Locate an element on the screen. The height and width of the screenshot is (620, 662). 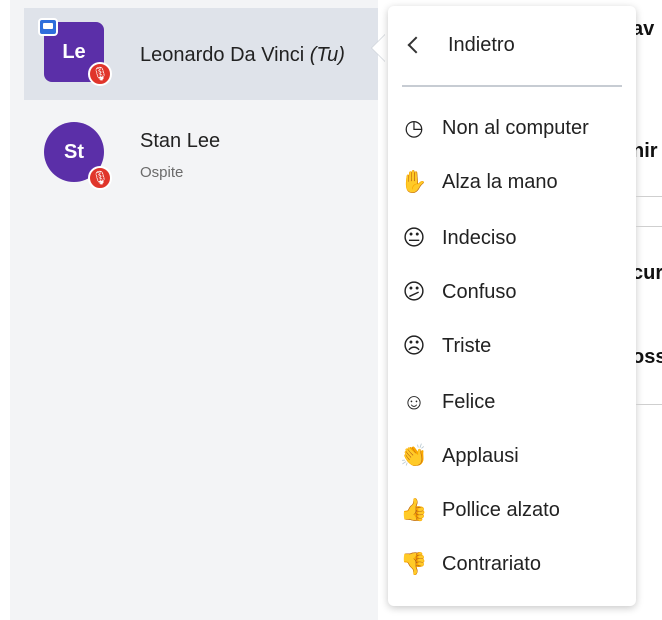
back-label: Indietro is located at coordinates (481, 44).